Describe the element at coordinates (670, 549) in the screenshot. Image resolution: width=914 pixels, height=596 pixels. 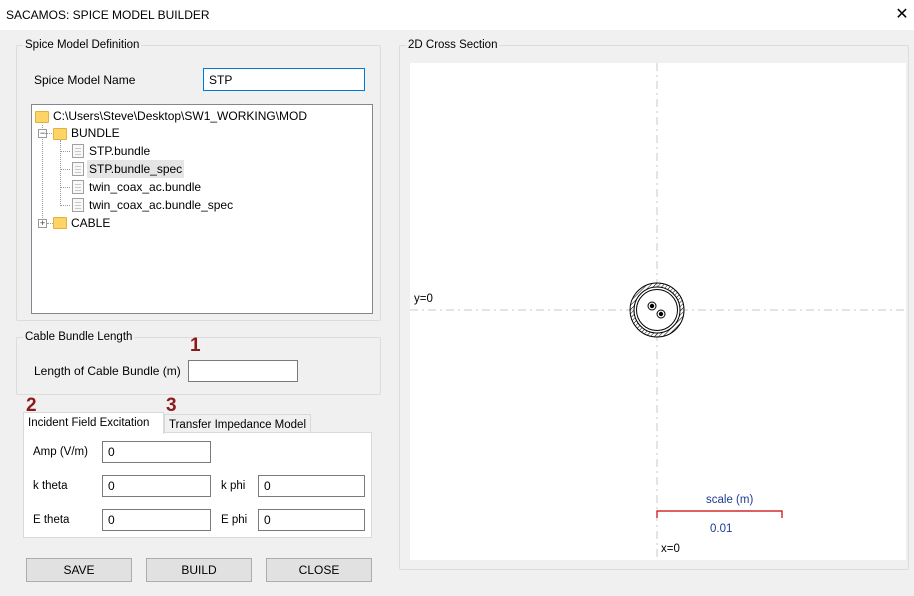
I see `x-axis-label: x=0` at that location.